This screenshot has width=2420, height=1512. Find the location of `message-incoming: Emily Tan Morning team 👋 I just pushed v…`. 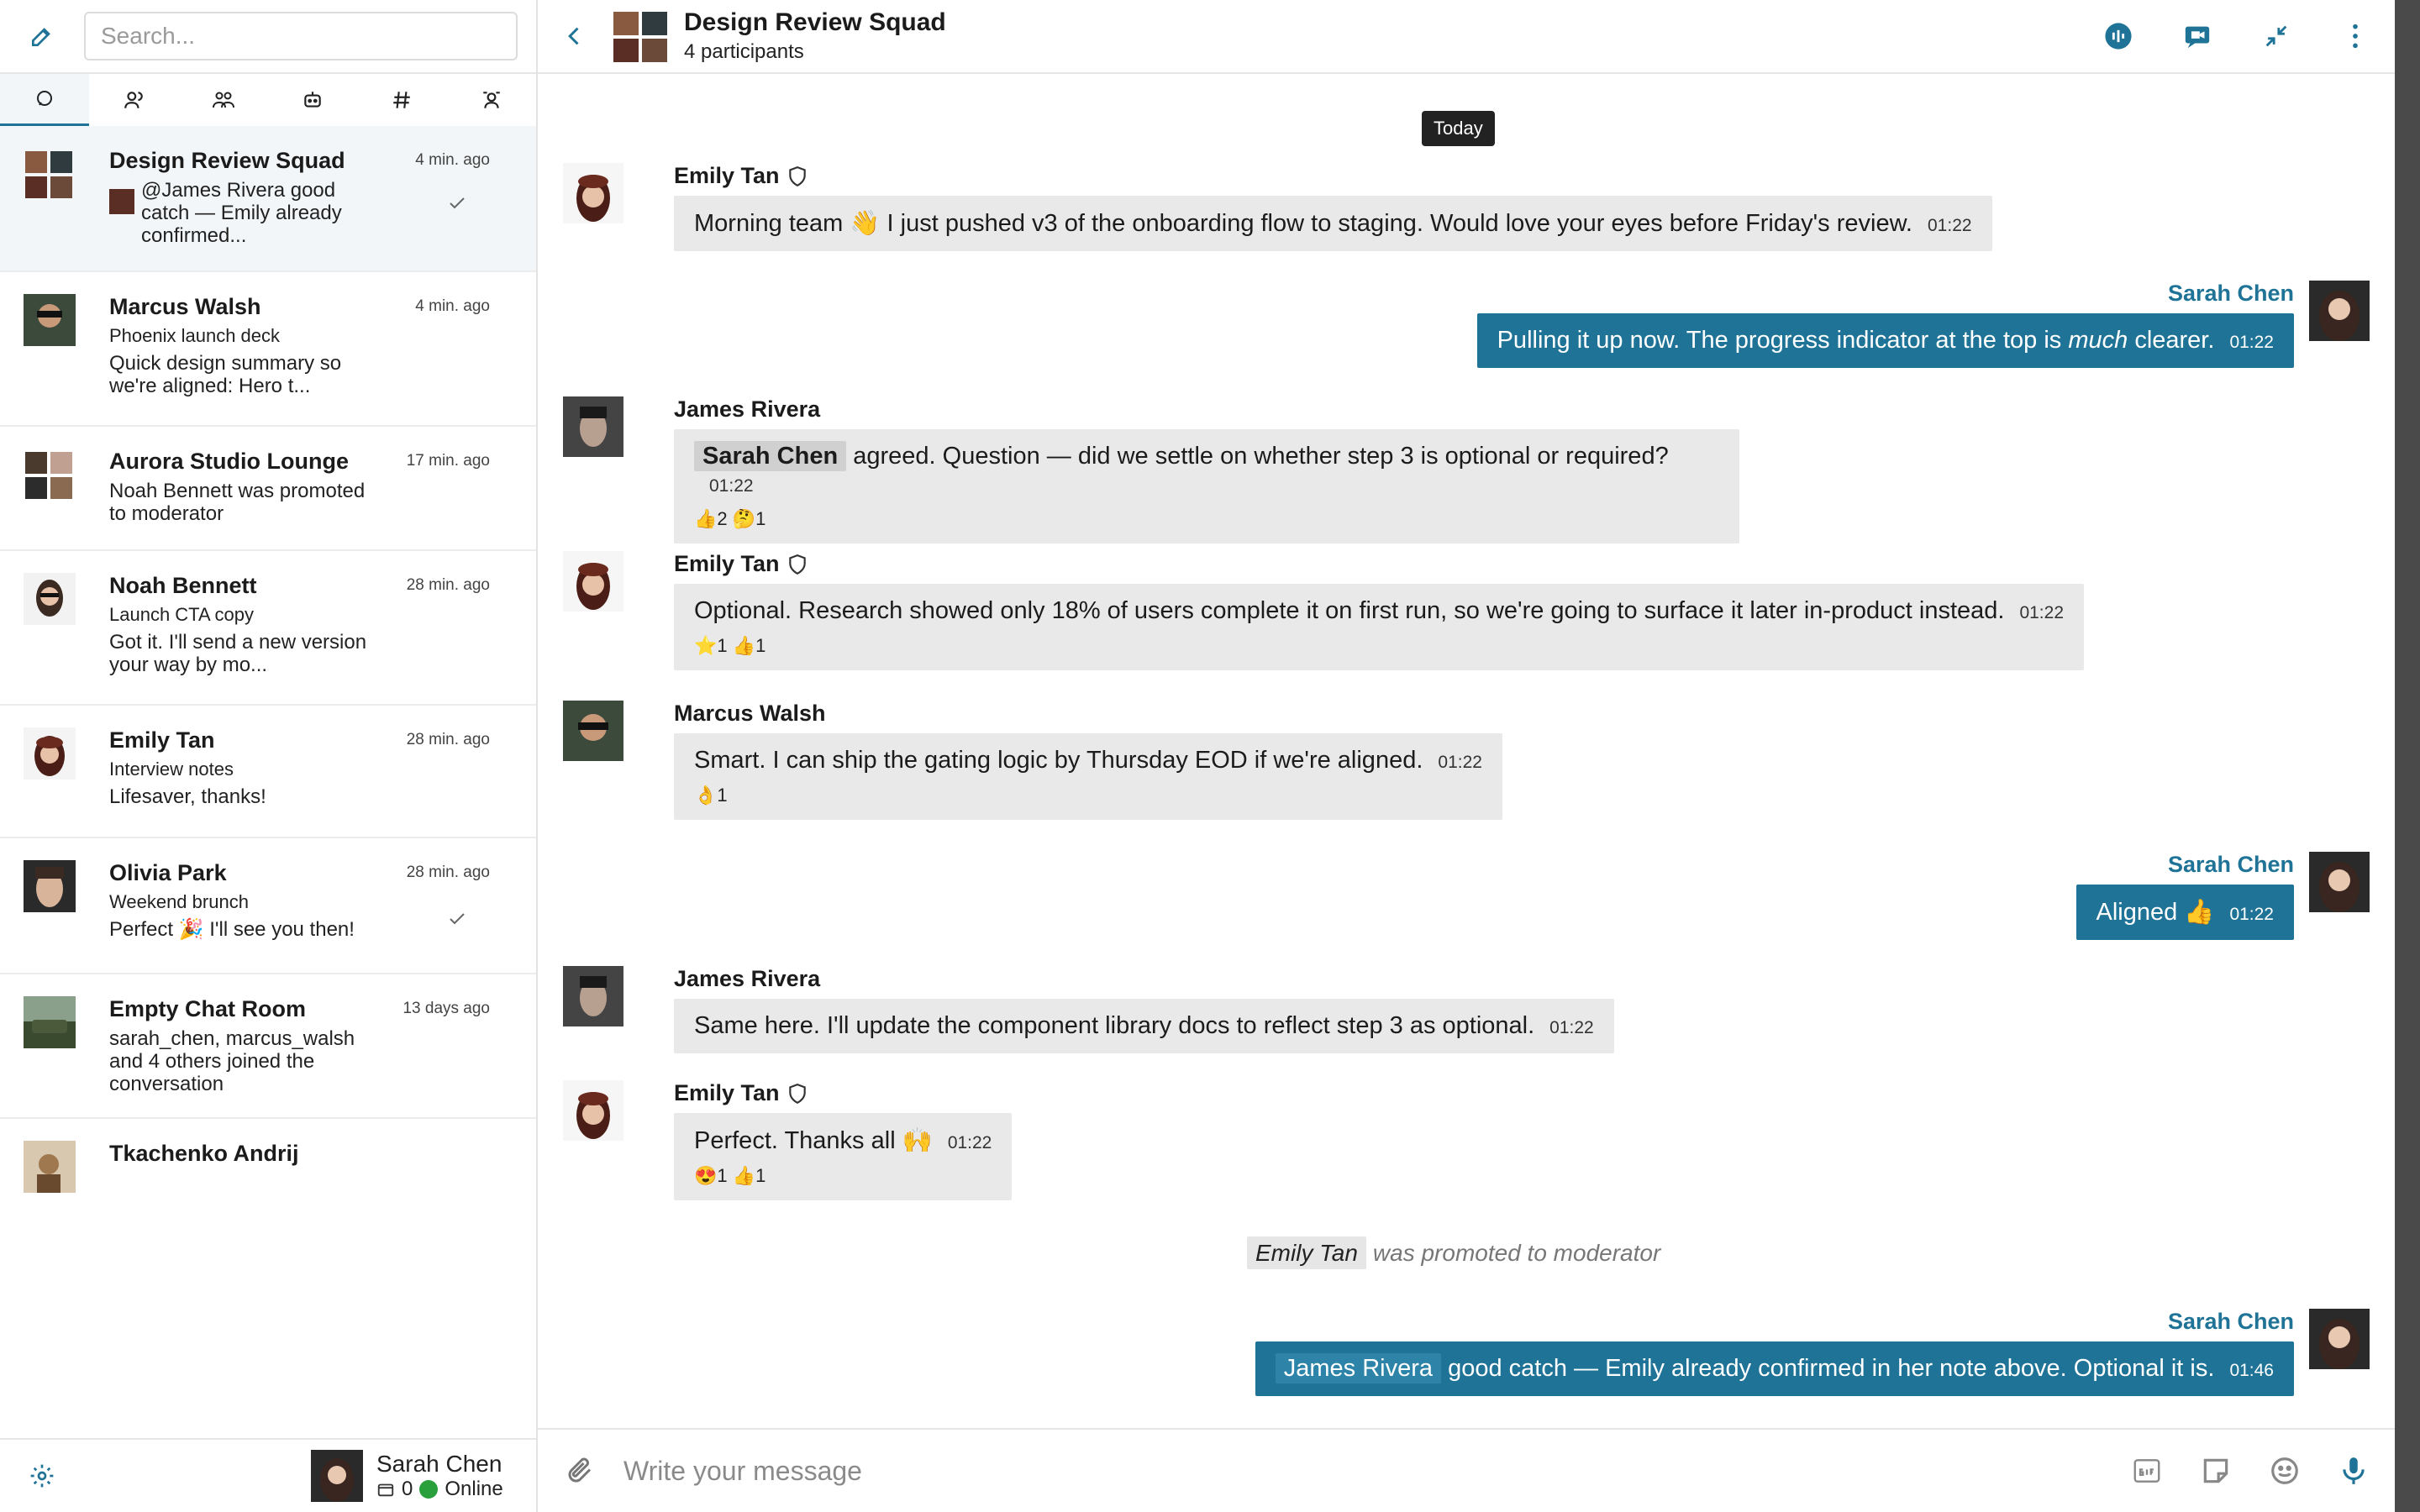

message-incoming: Emily Tan Morning team 👋 I just pushed v… is located at coordinates (1492, 207).